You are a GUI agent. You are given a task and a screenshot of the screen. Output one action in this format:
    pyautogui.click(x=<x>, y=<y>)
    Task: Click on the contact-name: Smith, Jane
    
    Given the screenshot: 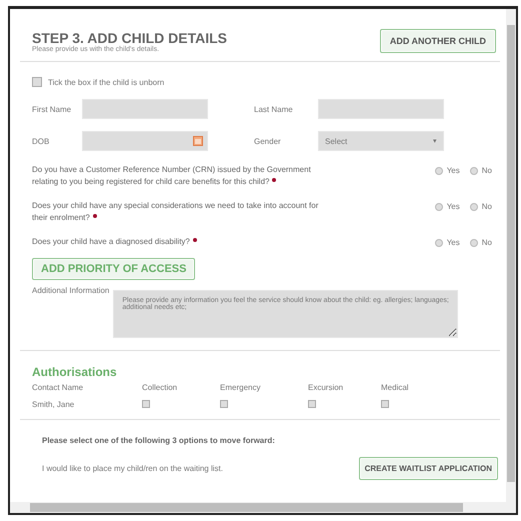 What is the action you would take?
    pyautogui.click(x=54, y=404)
    